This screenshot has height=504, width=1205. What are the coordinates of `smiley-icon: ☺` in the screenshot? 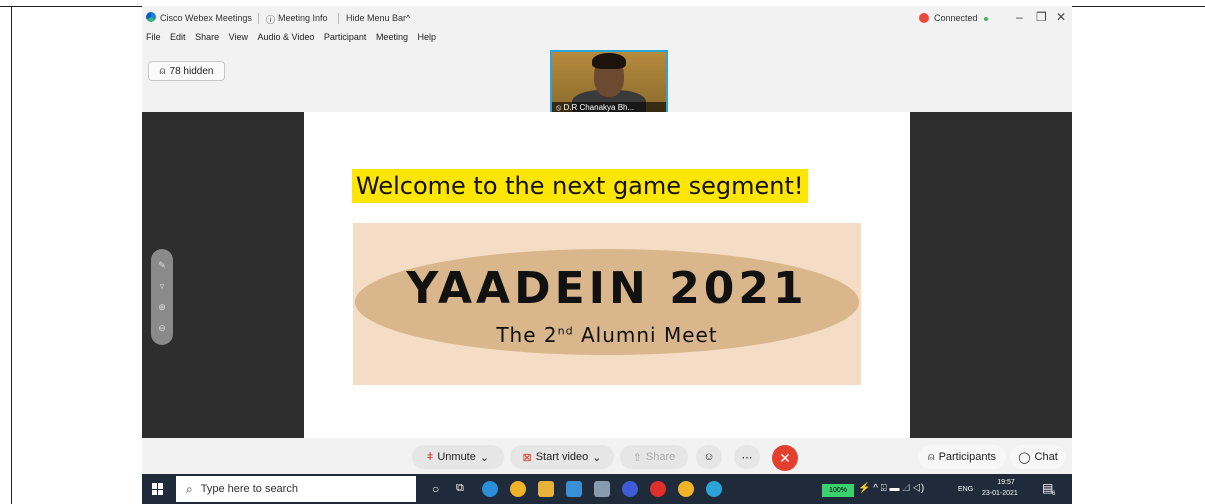 It's located at (709, 457).